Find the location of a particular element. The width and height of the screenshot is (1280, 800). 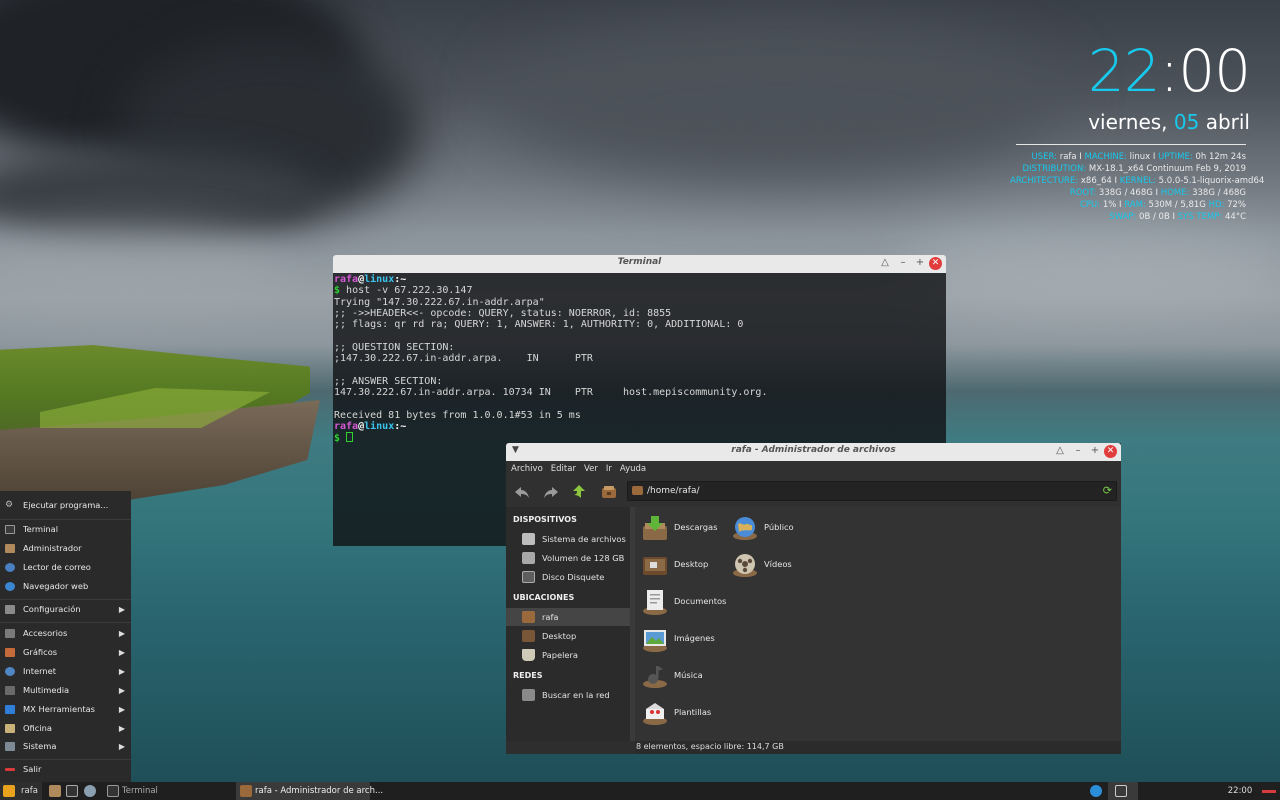

menu-ver: Ver is located at coordinates (591, 469).